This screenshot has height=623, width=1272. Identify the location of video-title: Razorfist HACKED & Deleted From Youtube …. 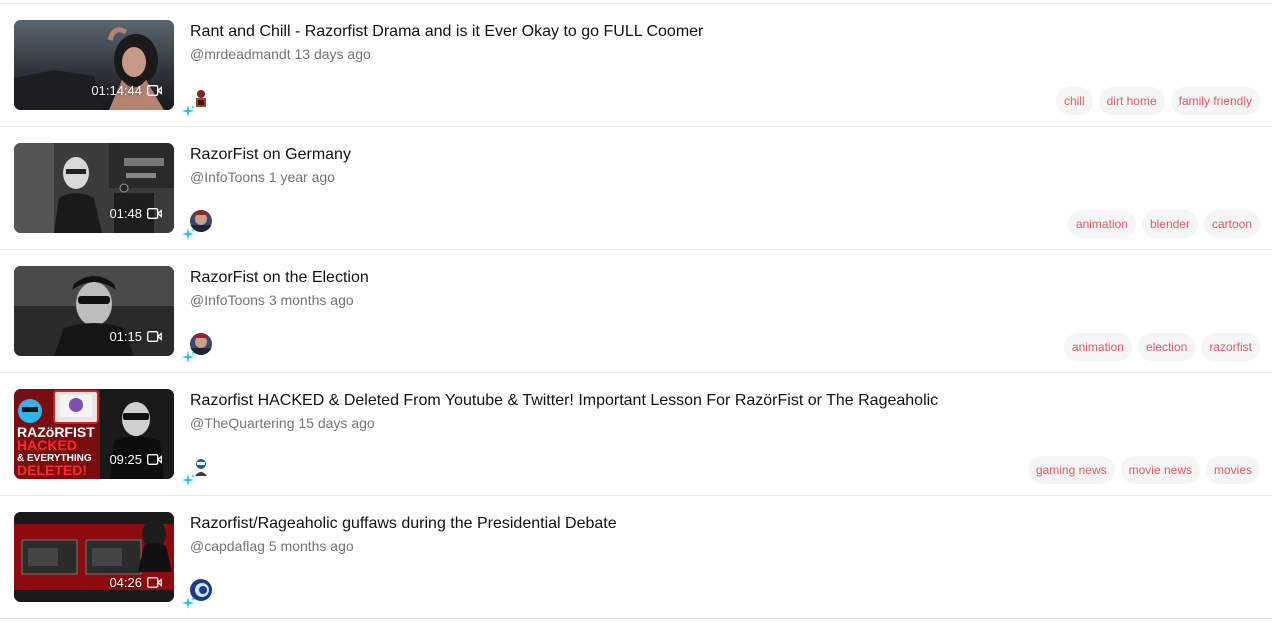
(564, 401).